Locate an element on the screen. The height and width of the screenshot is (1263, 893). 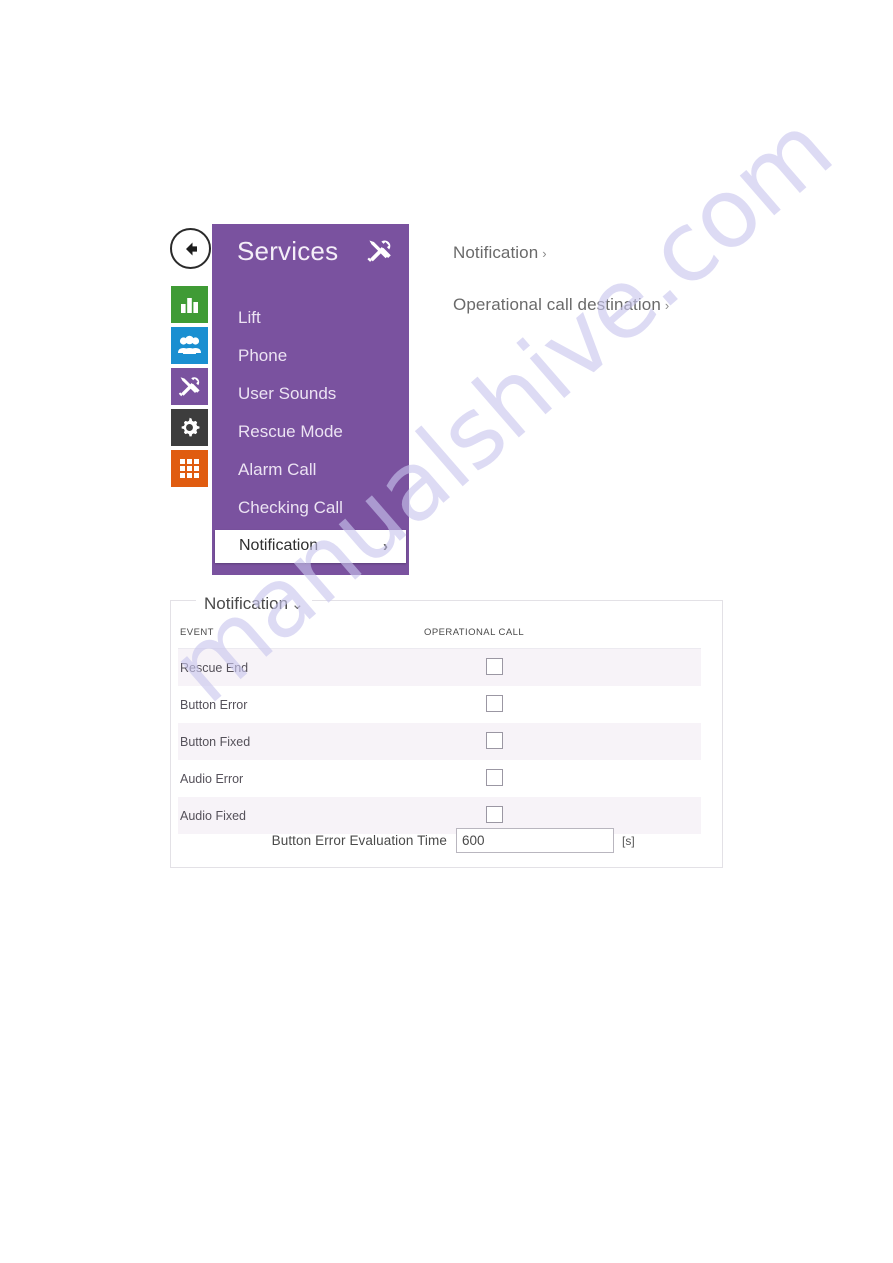
menu-item-checking-call: Checking Call is located at coordinates (310, 508).